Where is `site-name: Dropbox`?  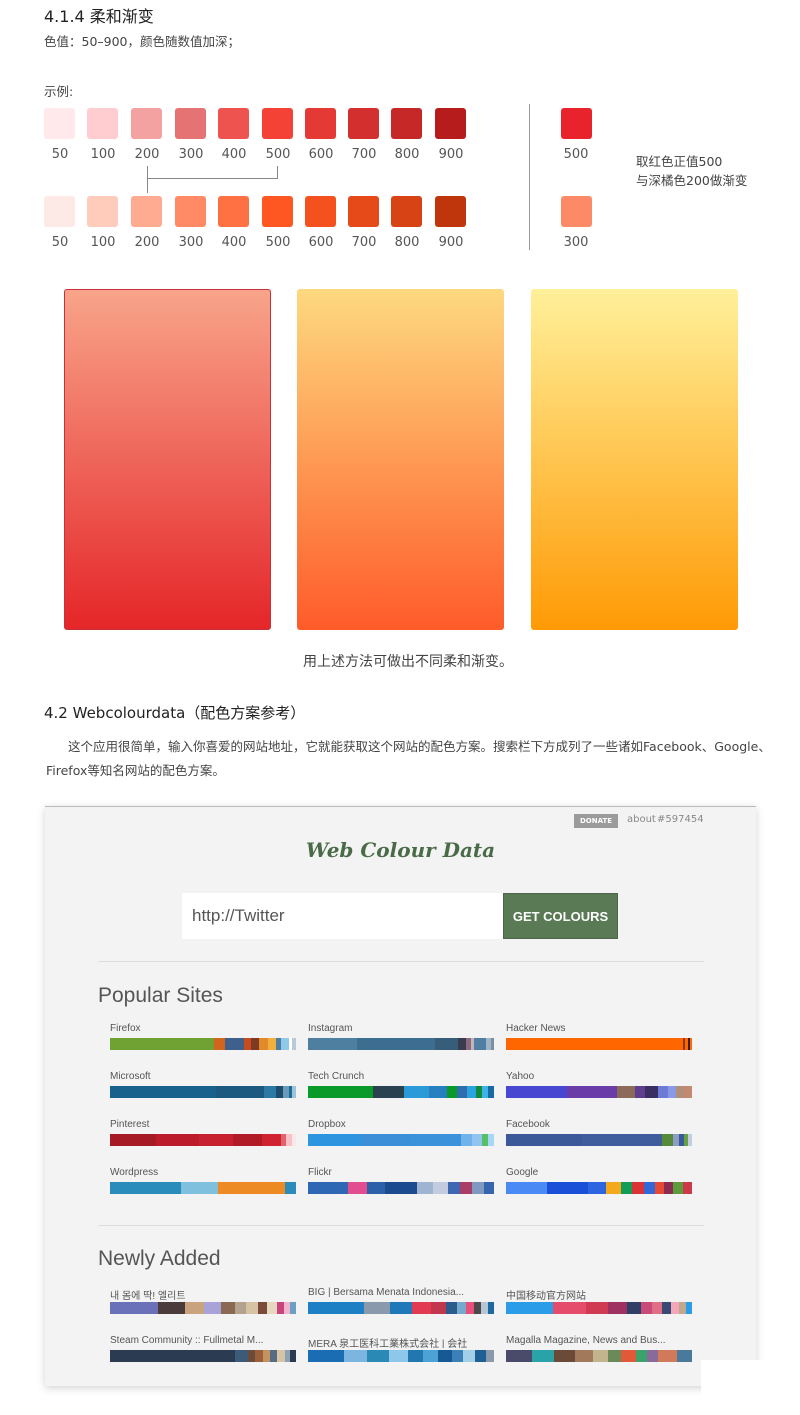
site-name: Dropbox is located at coordinates (401, 1125).